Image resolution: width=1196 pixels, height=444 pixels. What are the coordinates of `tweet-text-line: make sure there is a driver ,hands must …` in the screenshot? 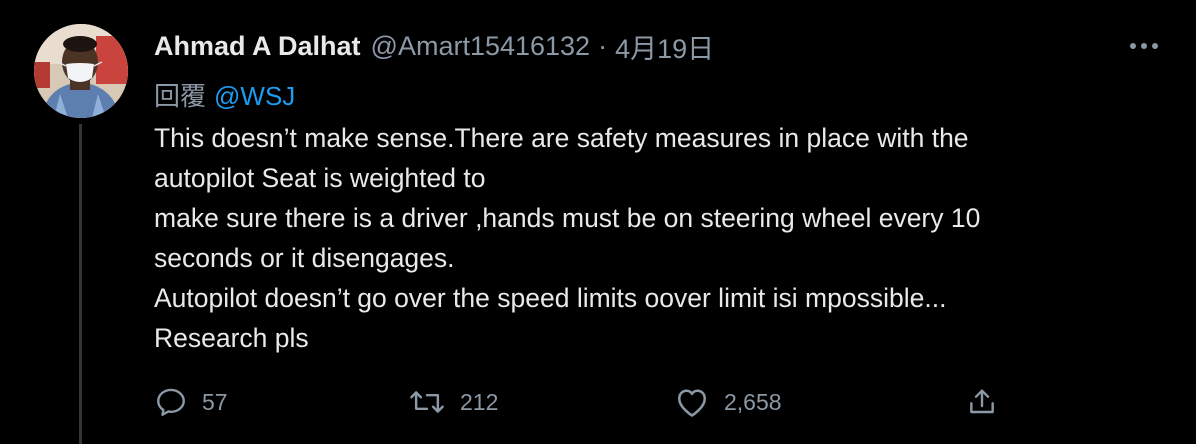 It's located at (567, 218).